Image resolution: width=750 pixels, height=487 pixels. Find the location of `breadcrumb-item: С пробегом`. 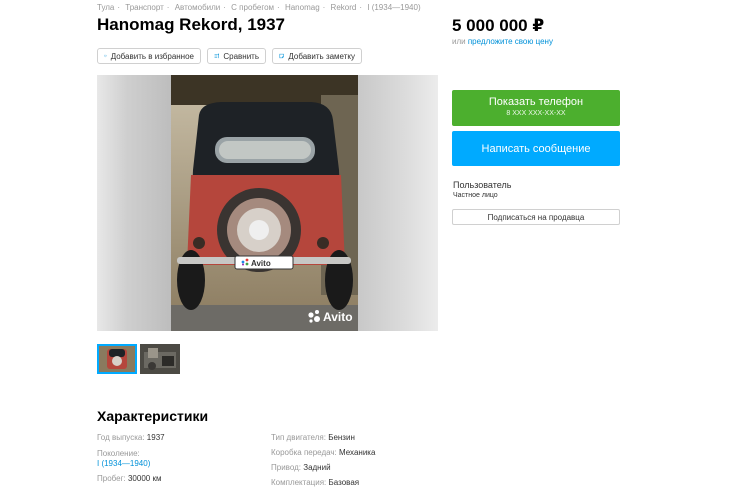

breadcrumb-item: С пробегом is located at coordinates (252, 7).